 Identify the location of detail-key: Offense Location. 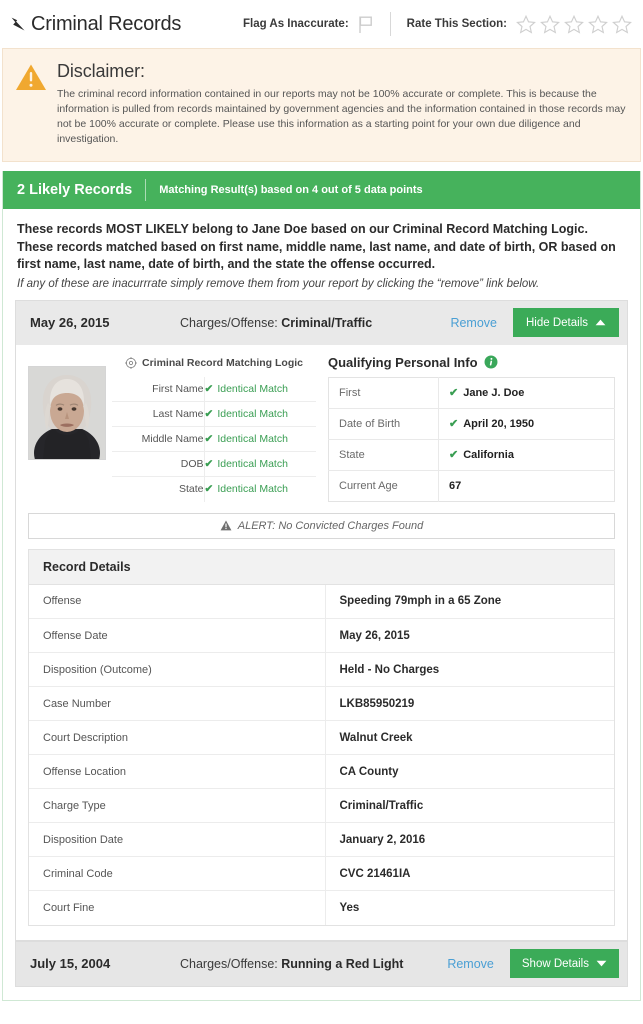
(84, 771).